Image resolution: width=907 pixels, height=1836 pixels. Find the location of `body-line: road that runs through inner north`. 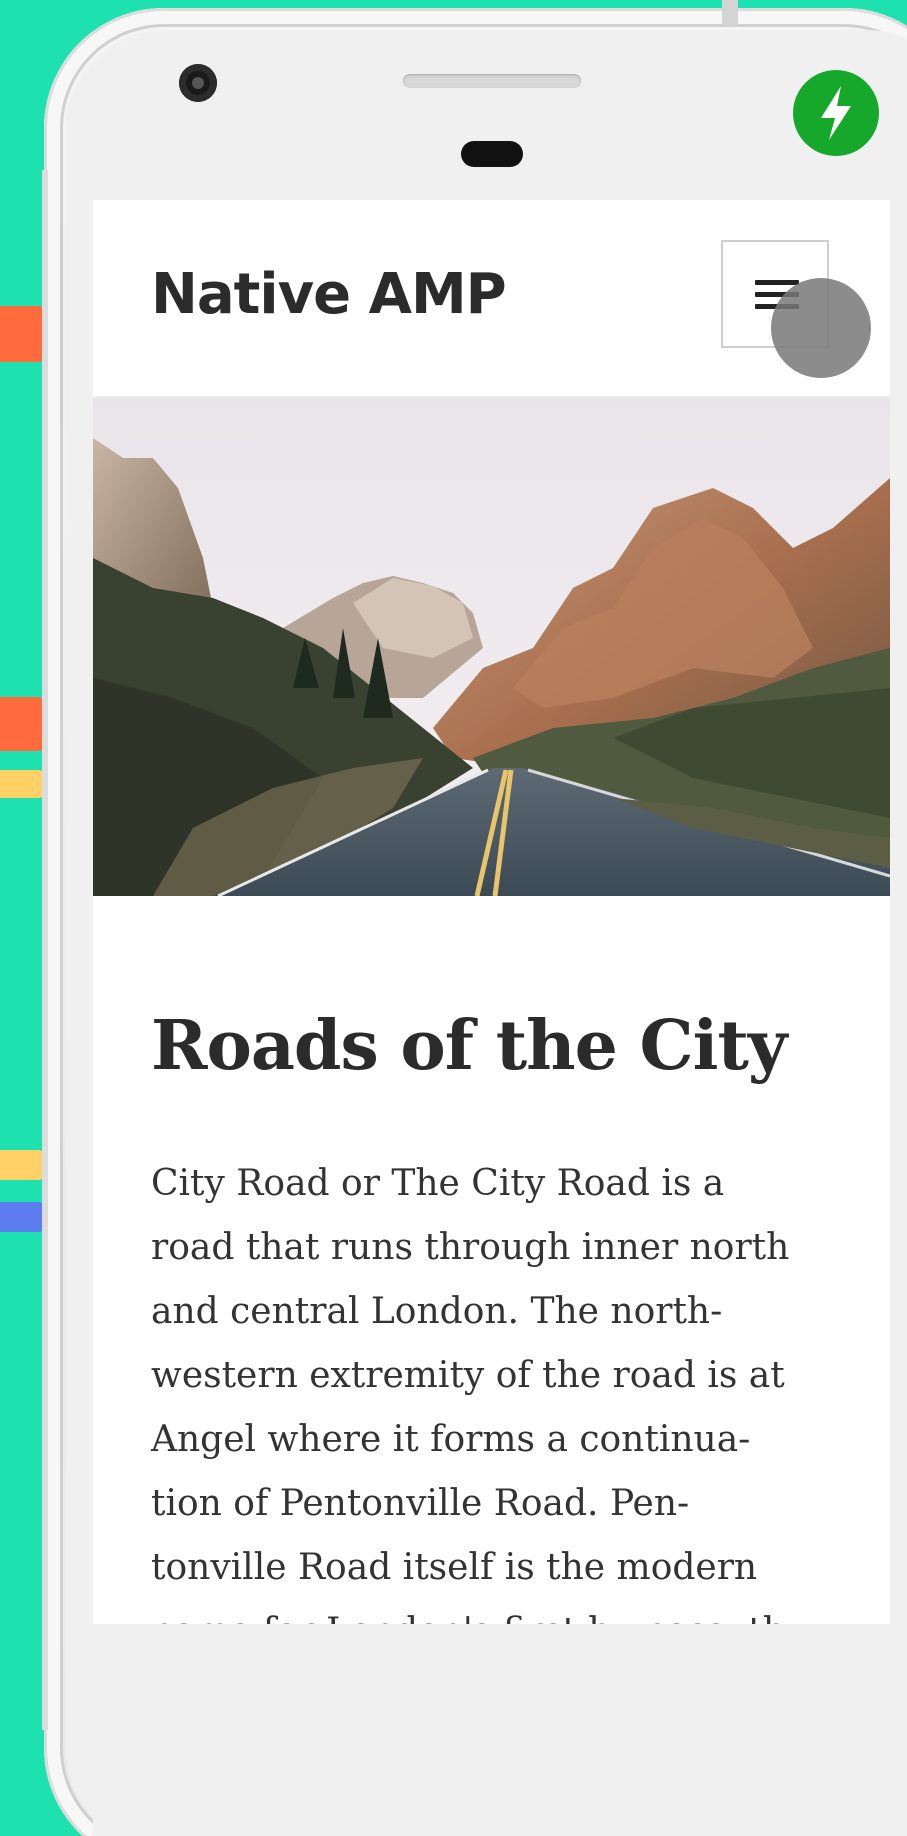

body-line: road that runs through inner north is located at coordinates (470, 1247).